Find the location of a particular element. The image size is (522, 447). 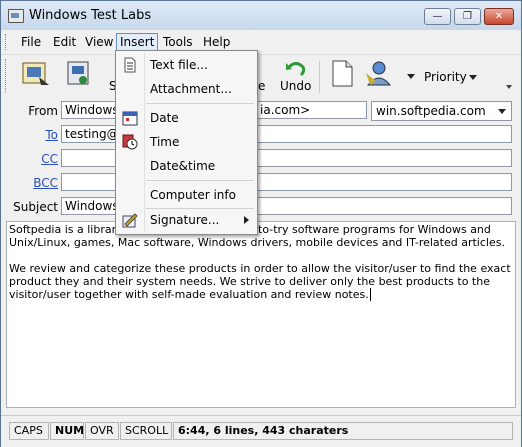

toolbar: S e Undo Priority is located at coordinates (261, 75).